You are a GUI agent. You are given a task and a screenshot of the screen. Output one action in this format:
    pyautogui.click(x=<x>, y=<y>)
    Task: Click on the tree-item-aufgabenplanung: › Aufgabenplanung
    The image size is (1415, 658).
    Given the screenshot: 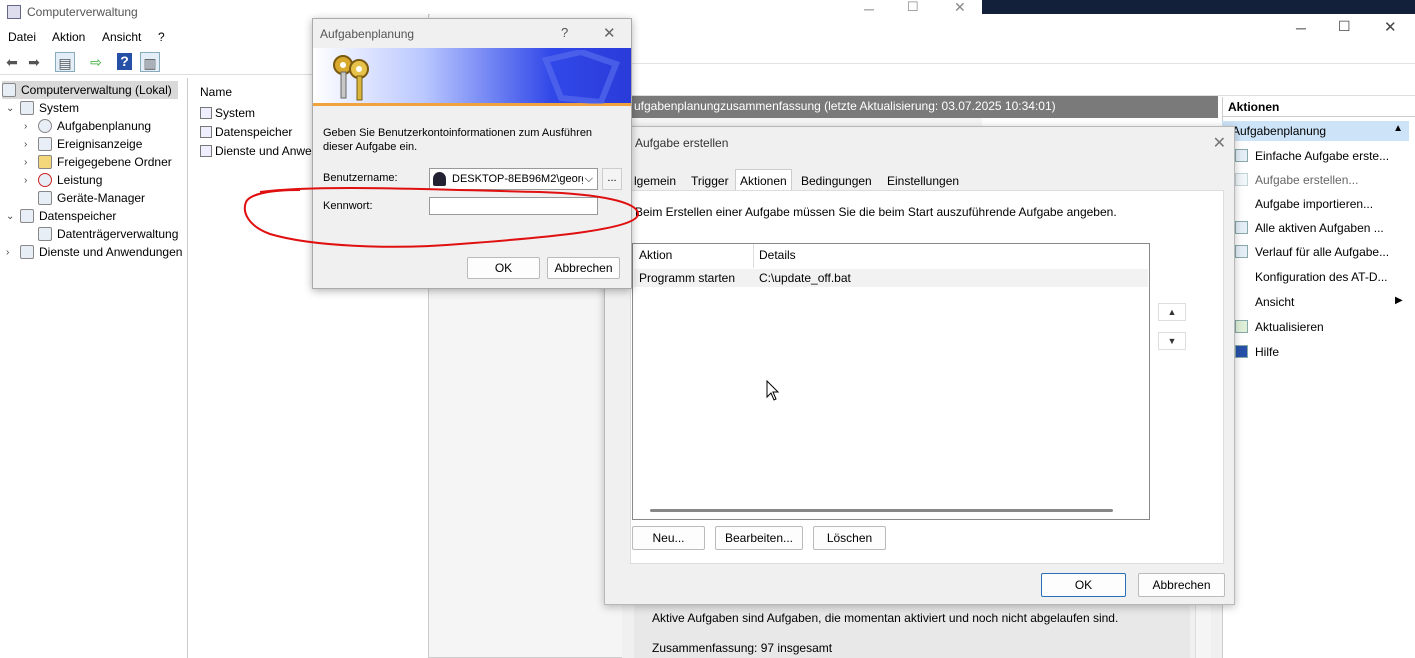 What is the action you would take?
    pyautogui.click(x=87, y=126)
    